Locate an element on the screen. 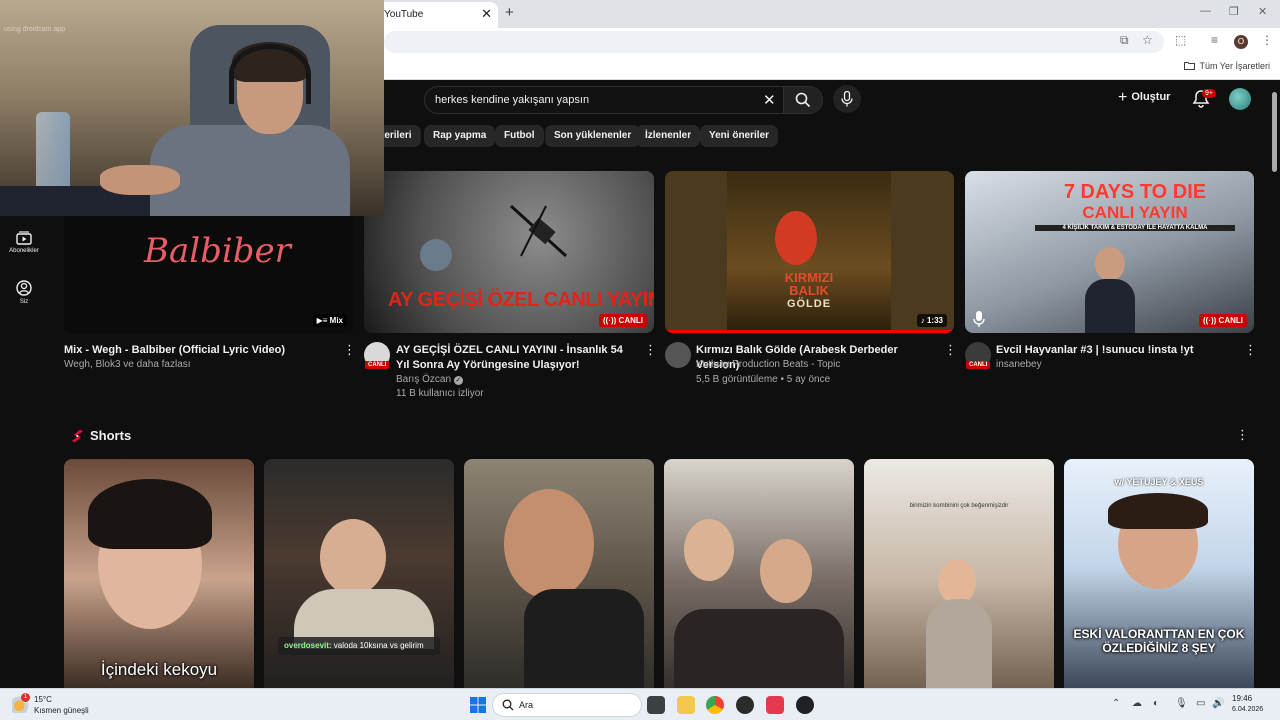  webcam-overlay: using droidcam app is located at coordinates (192, 108).